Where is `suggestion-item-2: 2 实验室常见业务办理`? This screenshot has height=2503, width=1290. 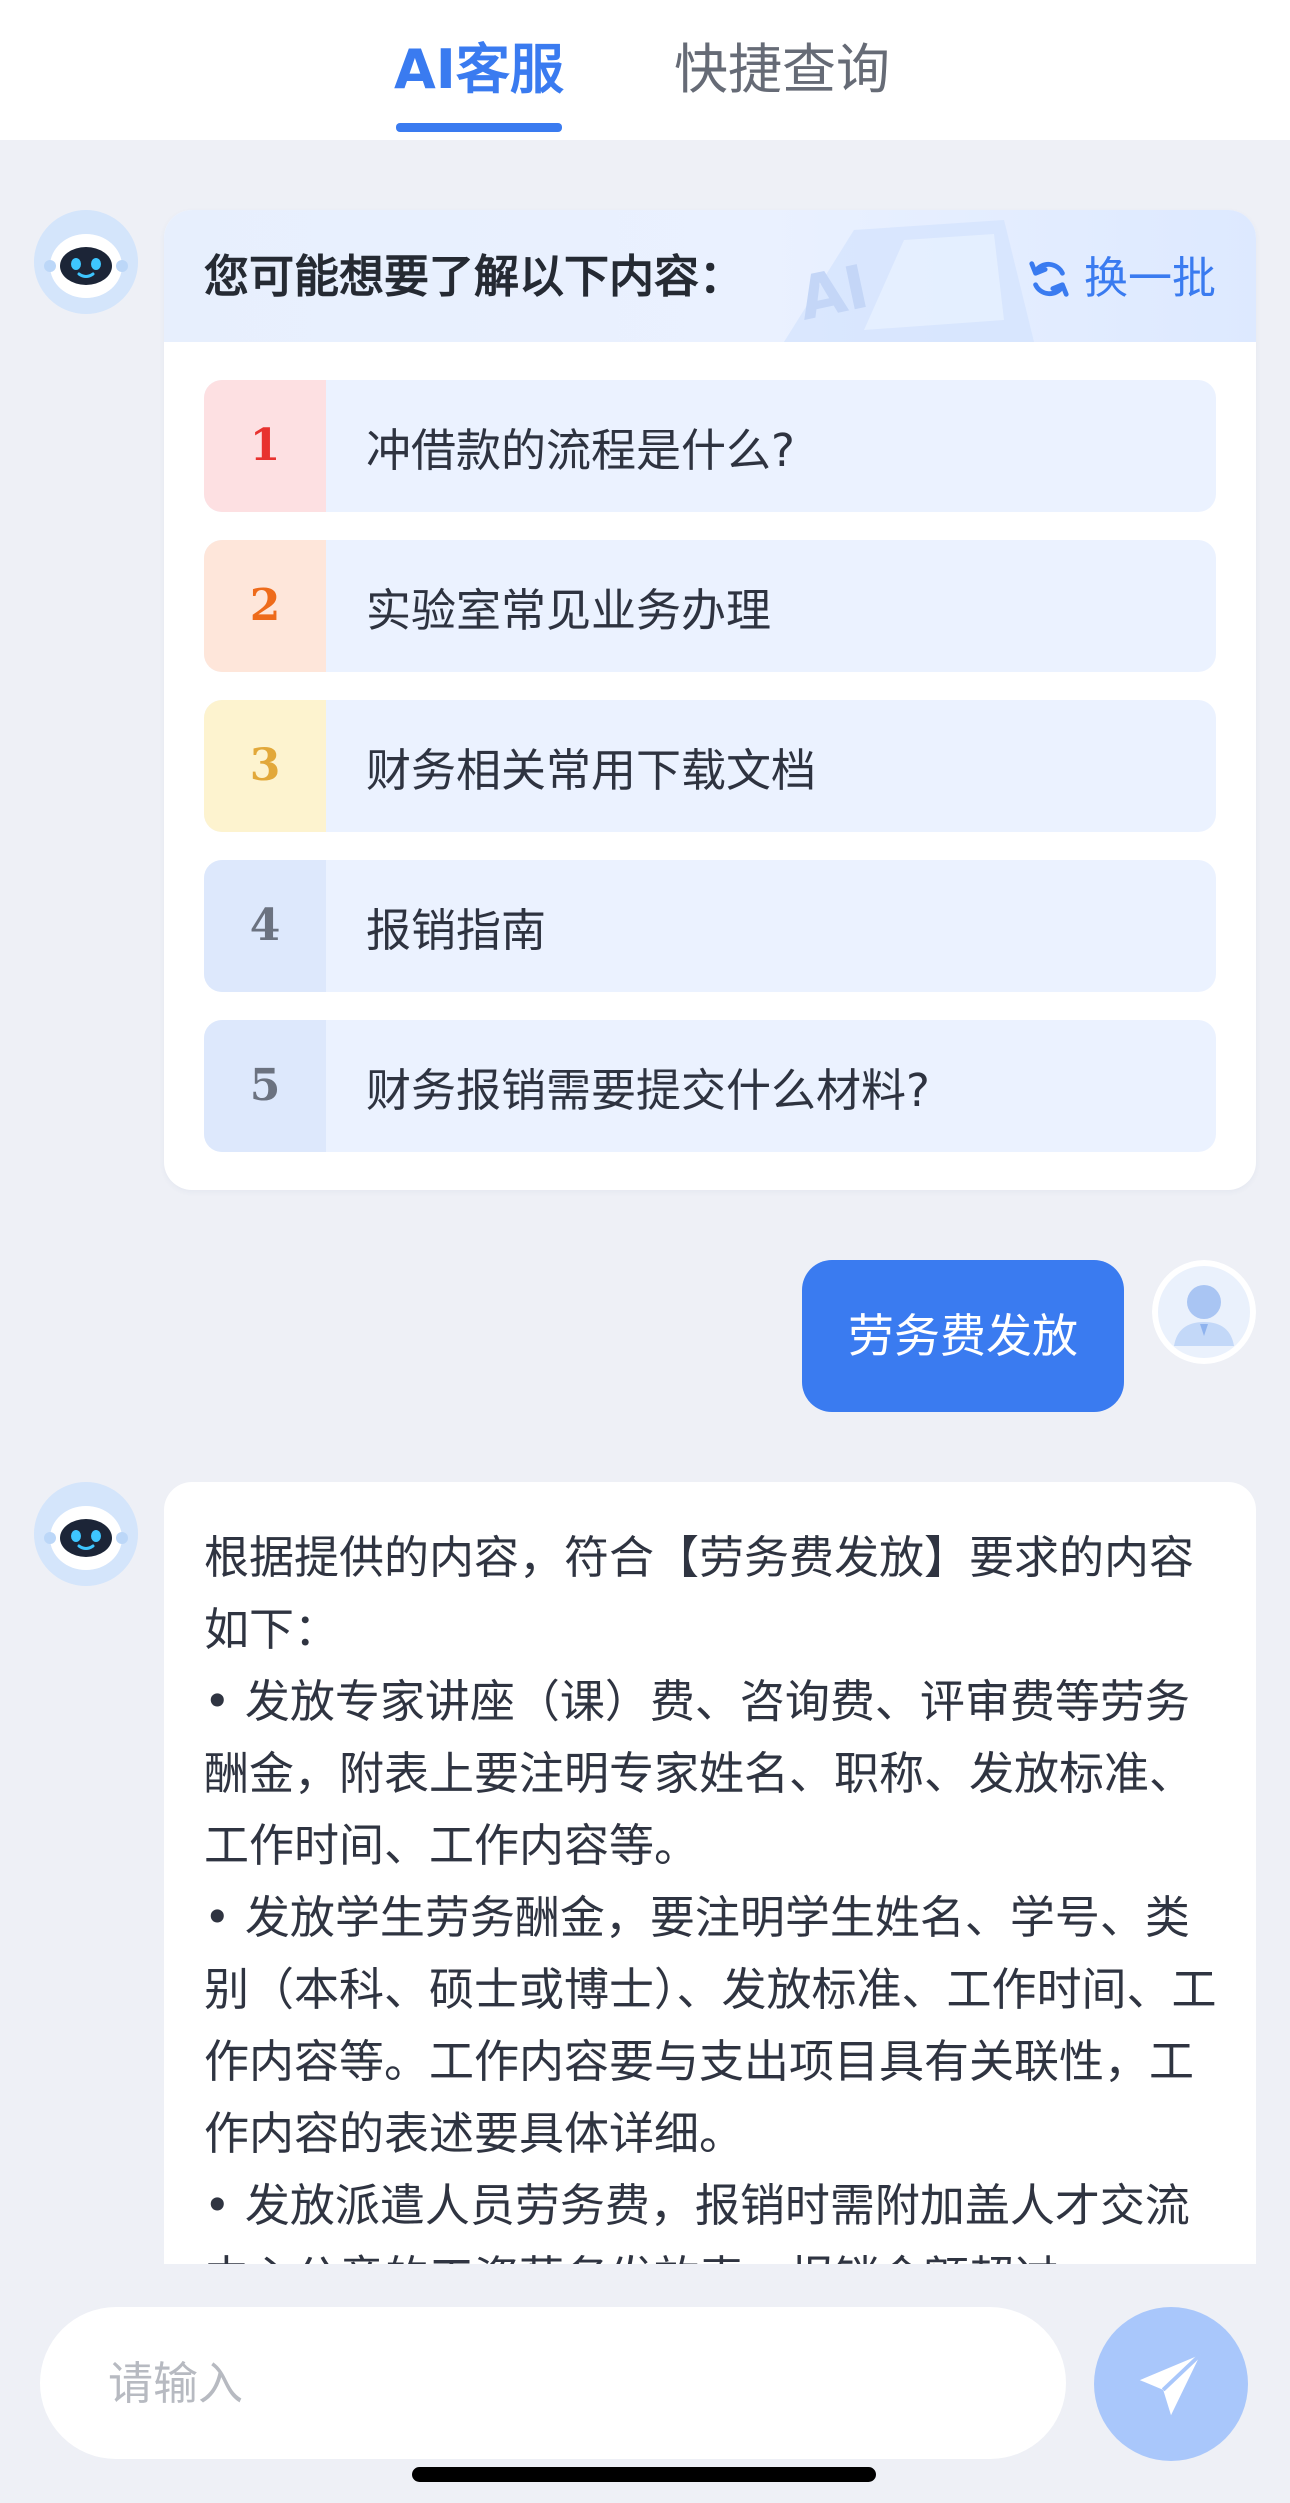
suggestion-item-2: 2 实验室常见业务办理 is located at coordinates (710, 606).